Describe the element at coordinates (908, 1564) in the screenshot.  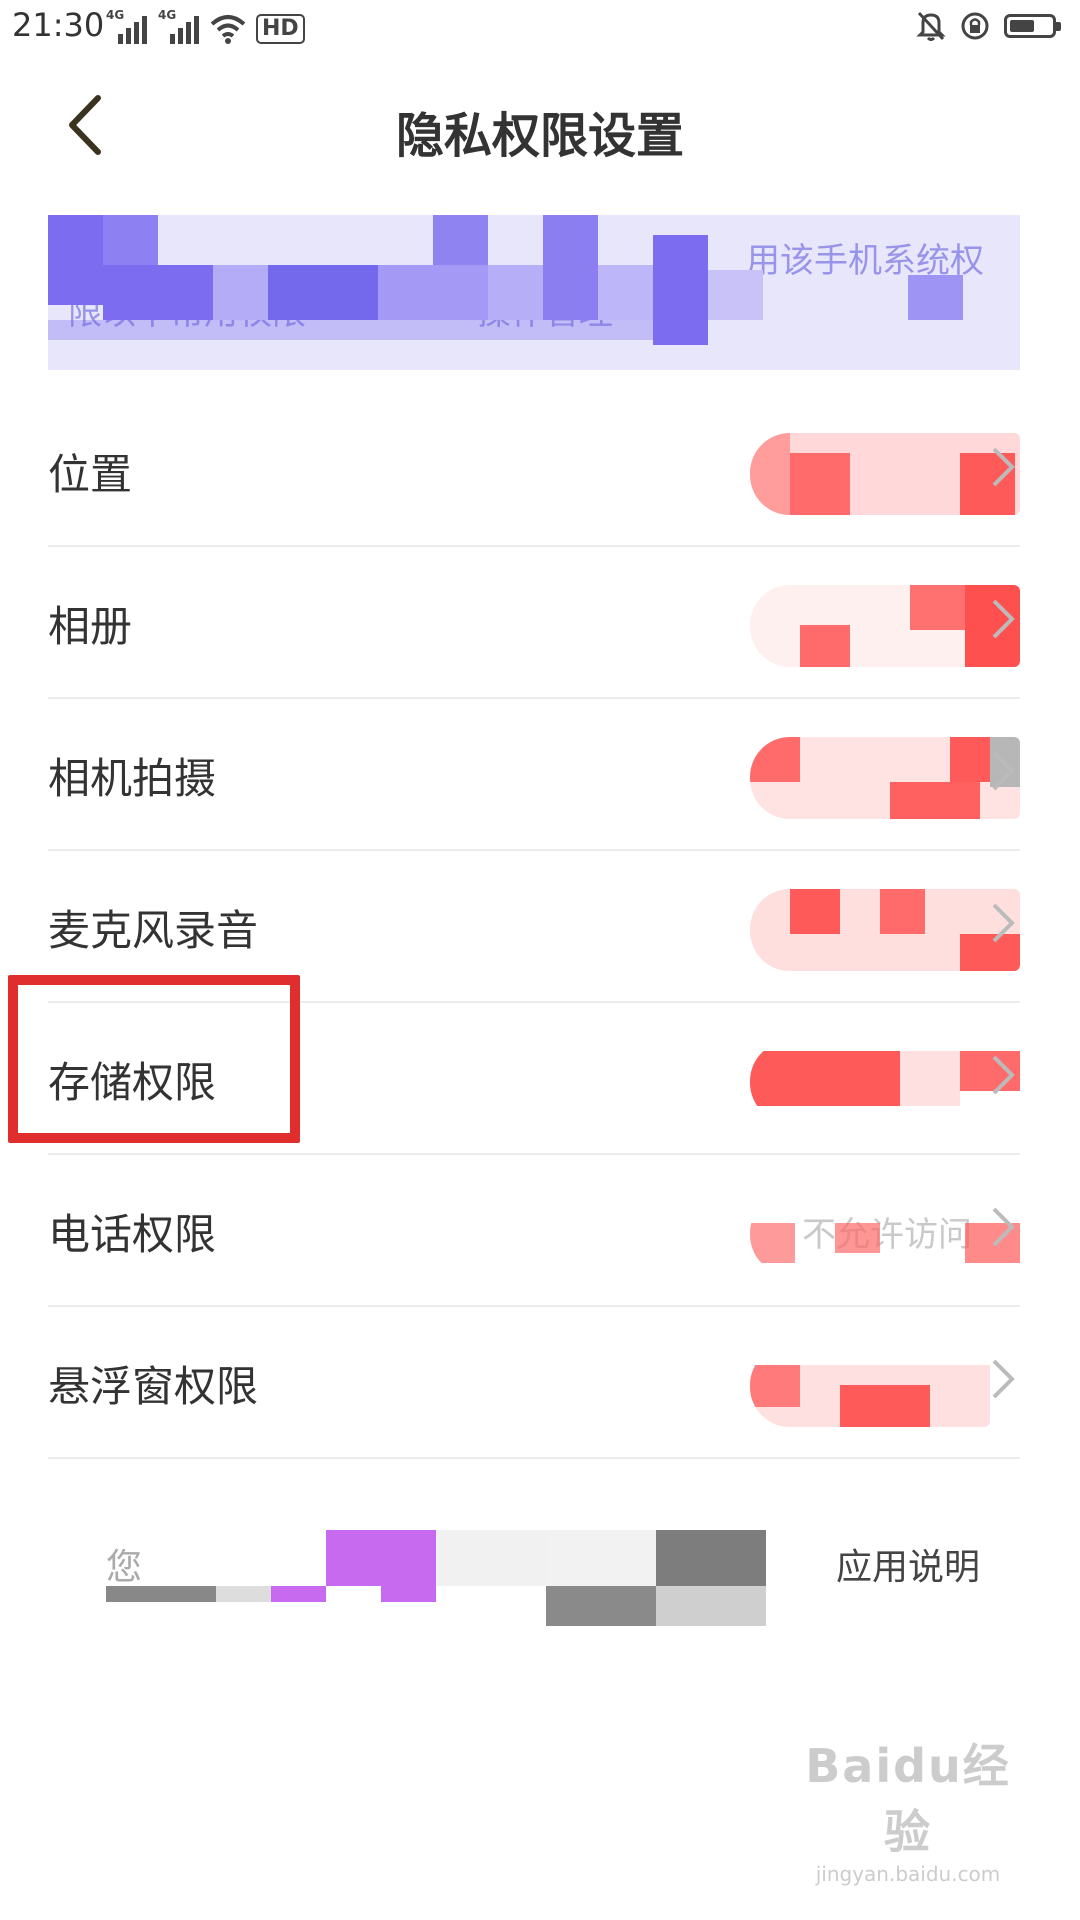
I see `footer-link: 应用说明` at that location.